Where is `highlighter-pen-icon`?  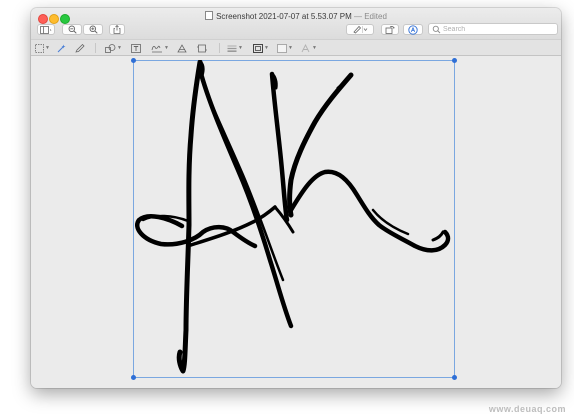
highlighter-pen-icon is located at coordinates (360, 29).